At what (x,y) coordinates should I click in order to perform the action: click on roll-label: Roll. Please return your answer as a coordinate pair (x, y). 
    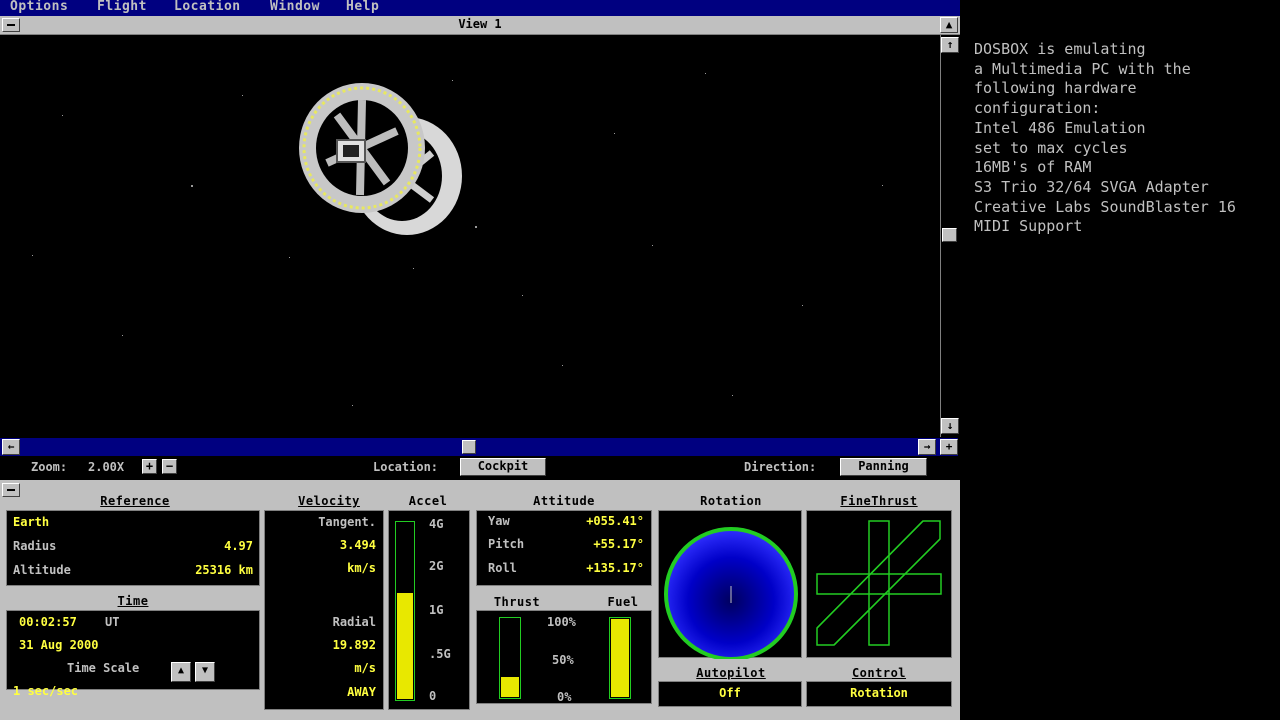
    Looking at the image, I should click on (502, 568).